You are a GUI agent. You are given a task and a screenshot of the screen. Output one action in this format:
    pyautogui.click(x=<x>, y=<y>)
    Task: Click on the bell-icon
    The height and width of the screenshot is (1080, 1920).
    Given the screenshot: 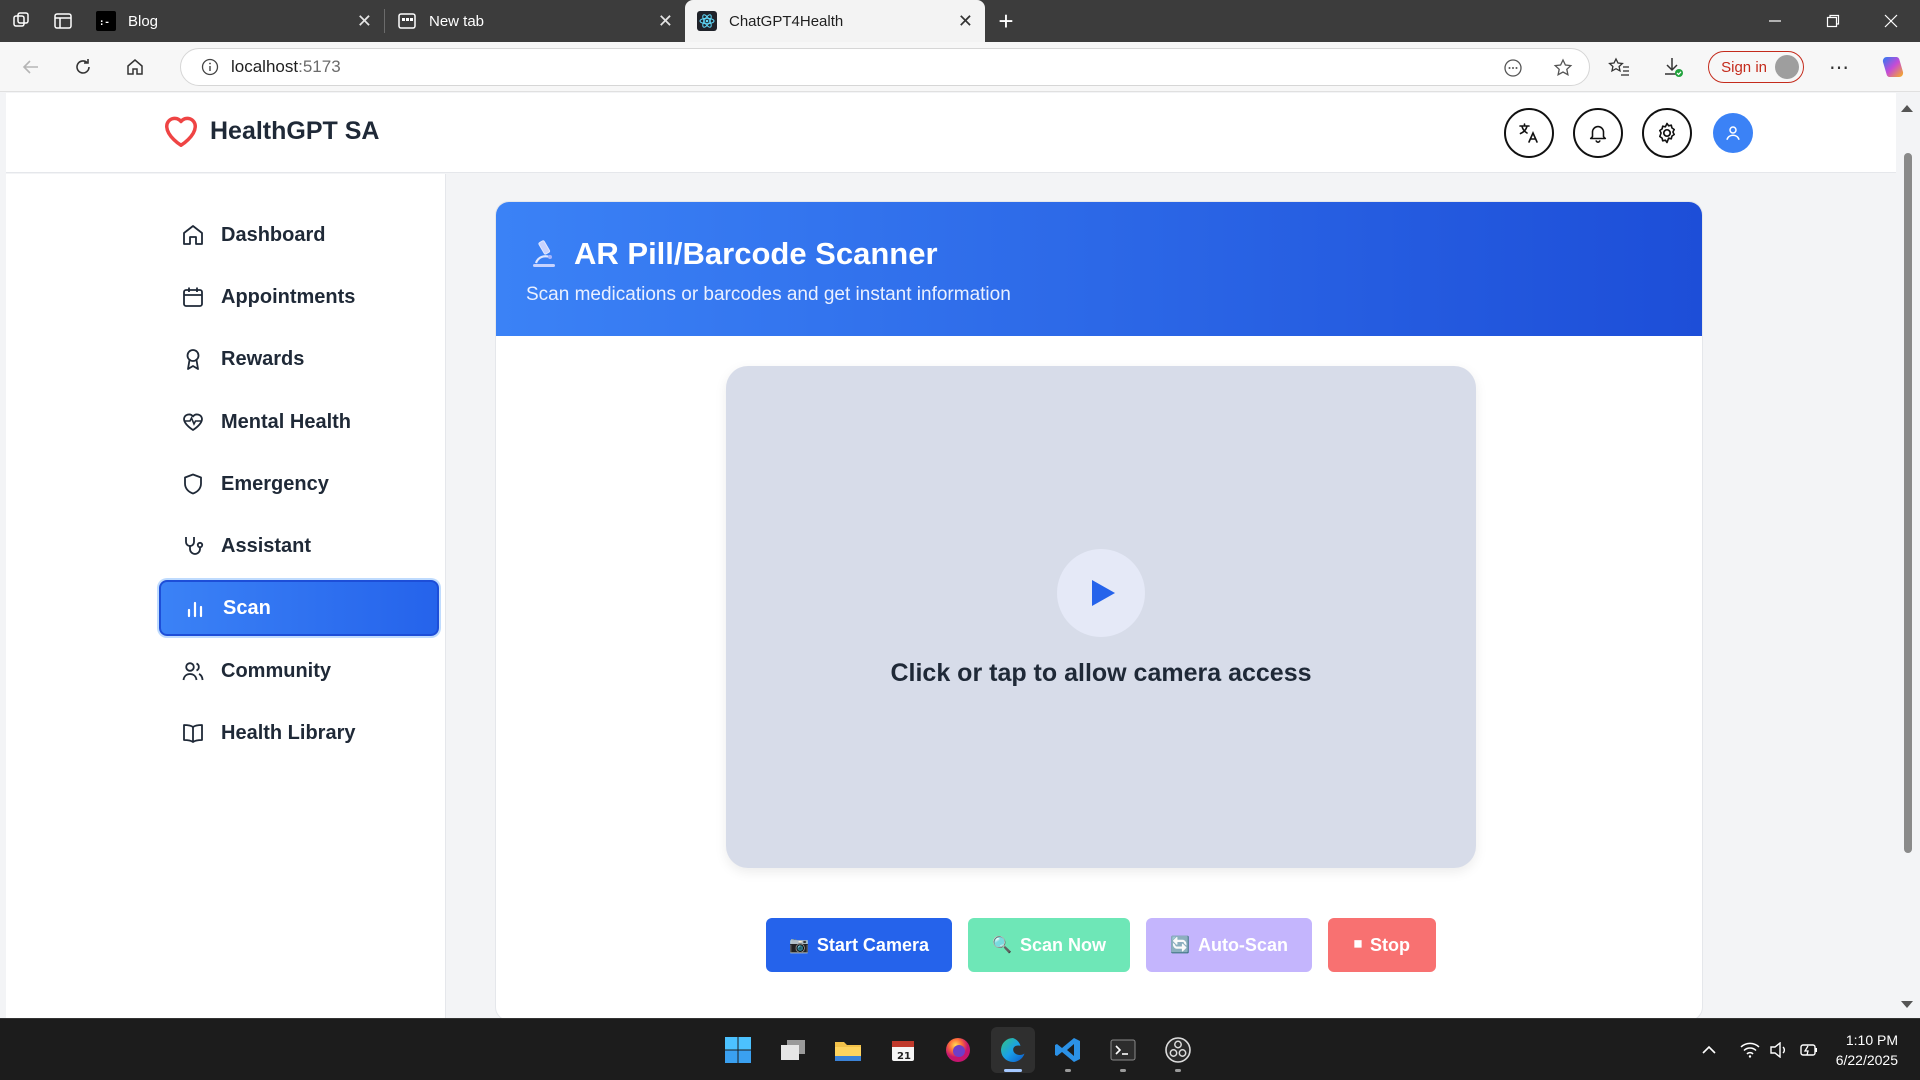 What is the action you would take?
    pyautogui.click(x=1598, y=133)
    